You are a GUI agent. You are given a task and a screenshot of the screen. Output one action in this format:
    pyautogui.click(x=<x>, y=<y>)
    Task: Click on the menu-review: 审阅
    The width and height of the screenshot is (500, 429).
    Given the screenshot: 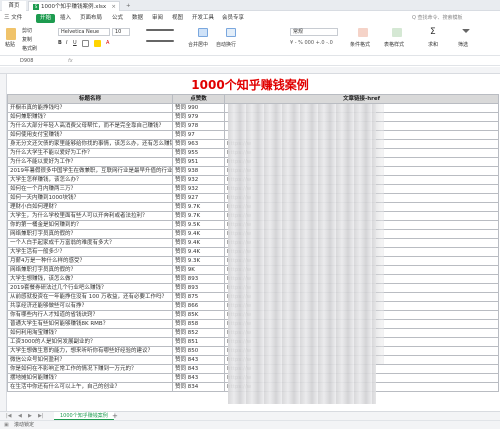 What is the action you would take?
    pyautogui.click(x=157, y=18)
    